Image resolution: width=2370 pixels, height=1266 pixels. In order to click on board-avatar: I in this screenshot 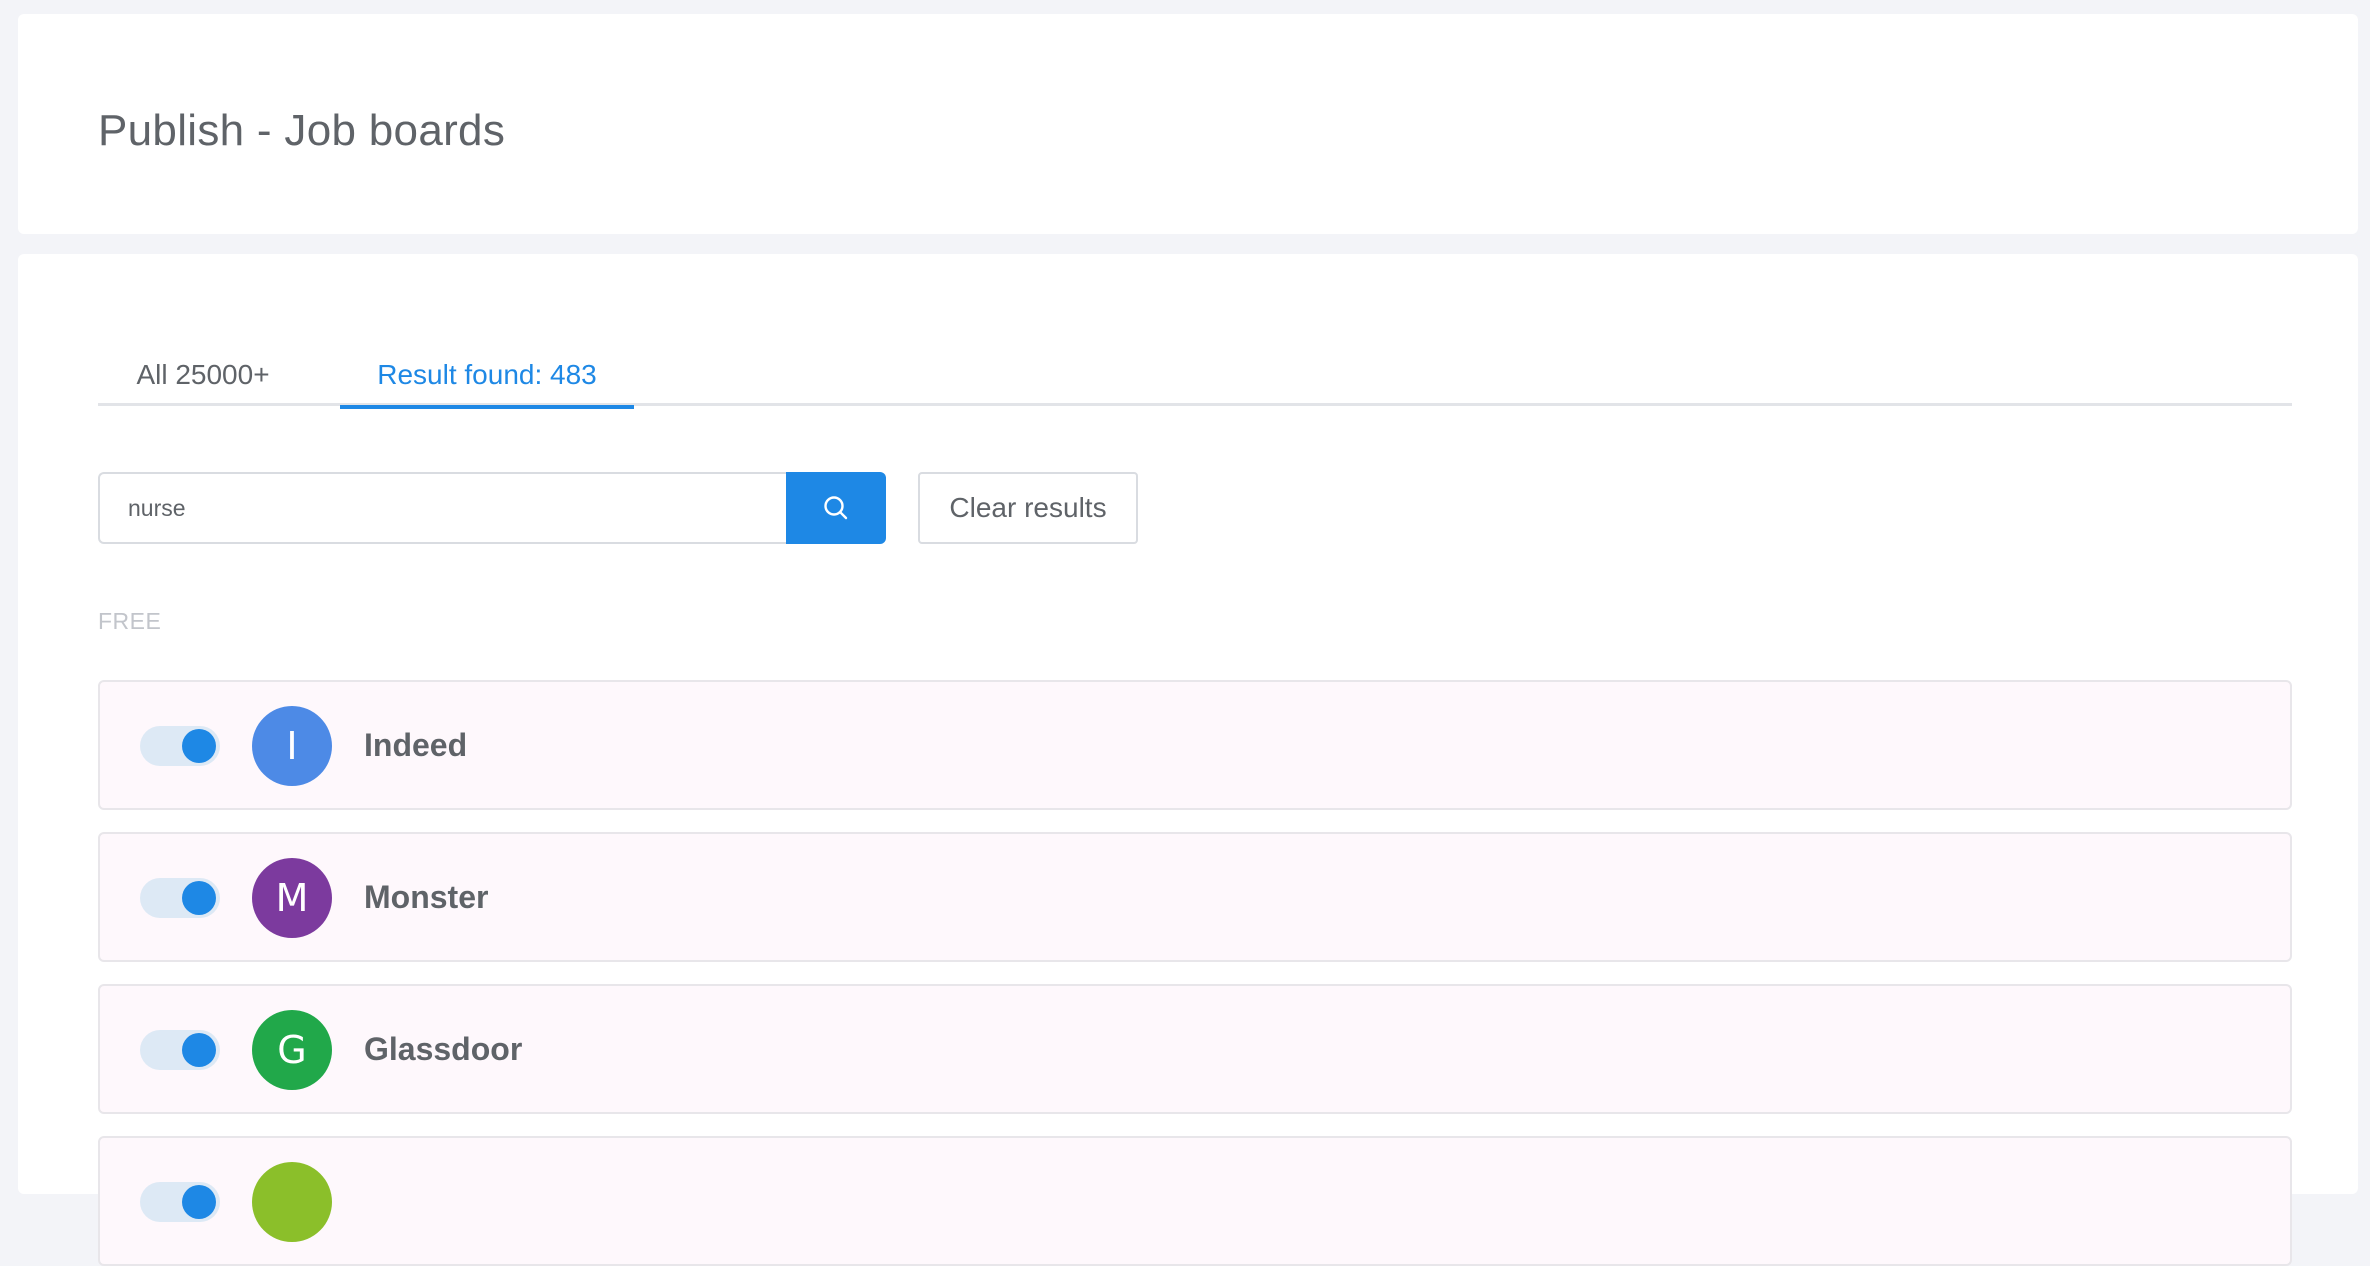, I will do `click(292, 746)`.